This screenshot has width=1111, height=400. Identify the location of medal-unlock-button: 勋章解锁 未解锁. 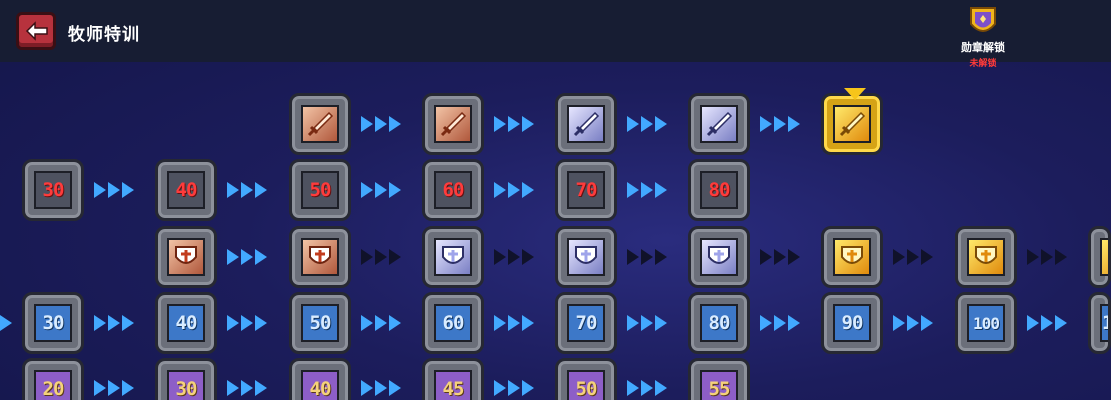
(983, 36).